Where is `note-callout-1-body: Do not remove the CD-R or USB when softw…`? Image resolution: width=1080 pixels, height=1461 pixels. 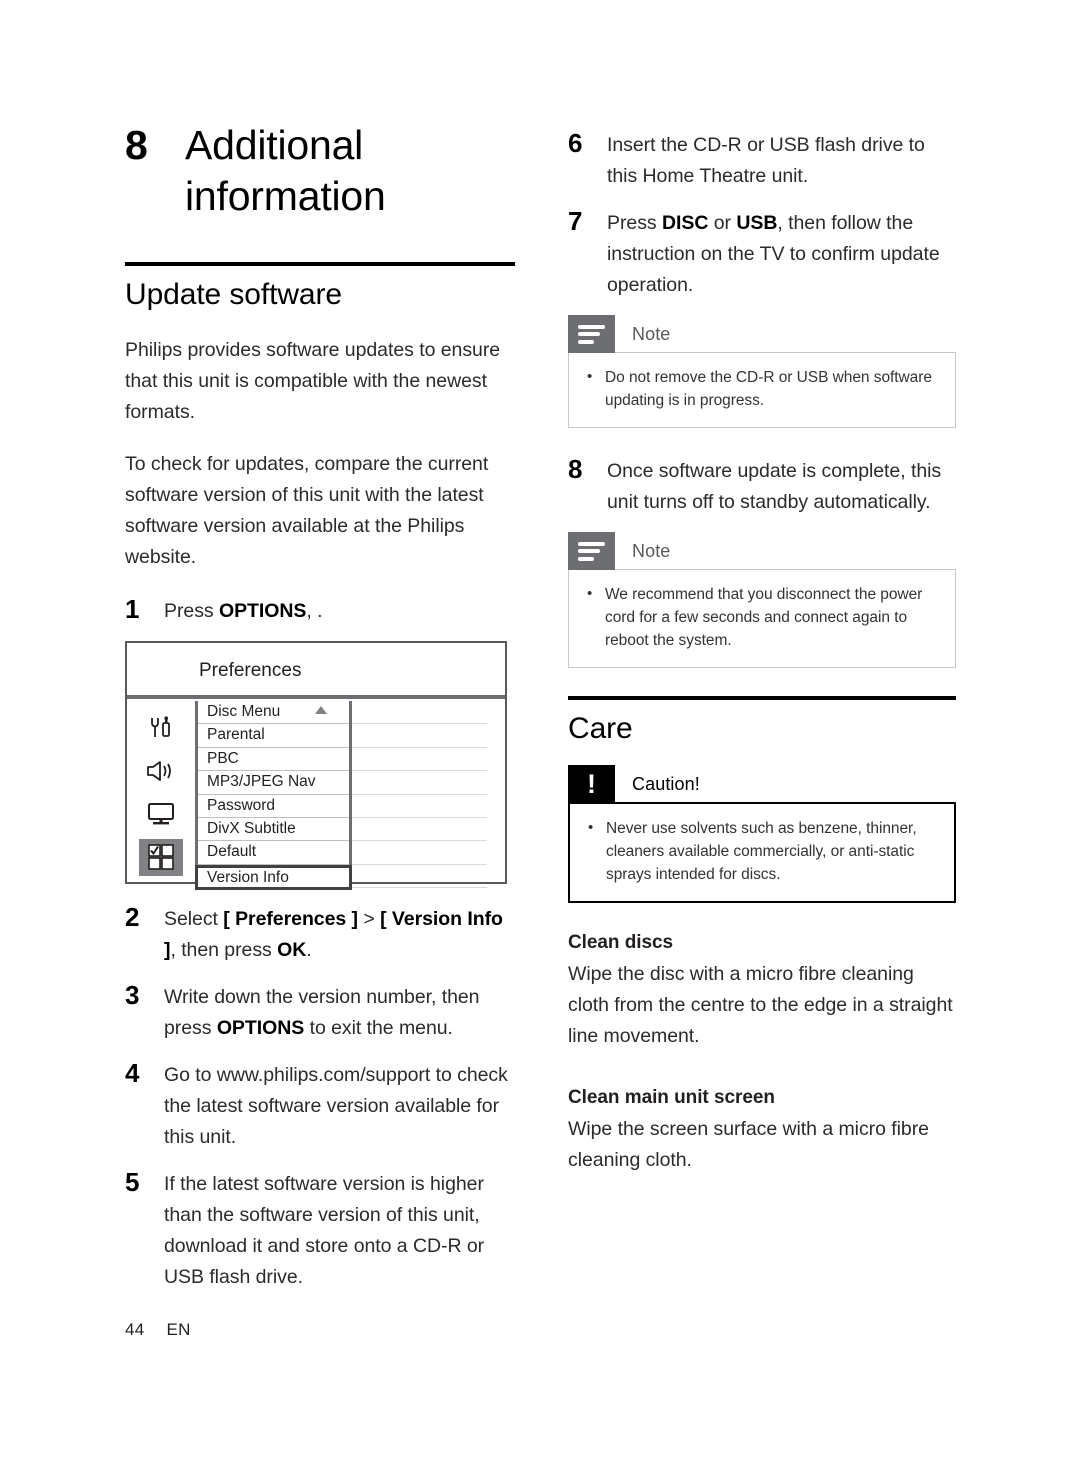 note-callout-1-body: Do not remove the CD-R or USB when softw… is located at coordinates (762, 390).